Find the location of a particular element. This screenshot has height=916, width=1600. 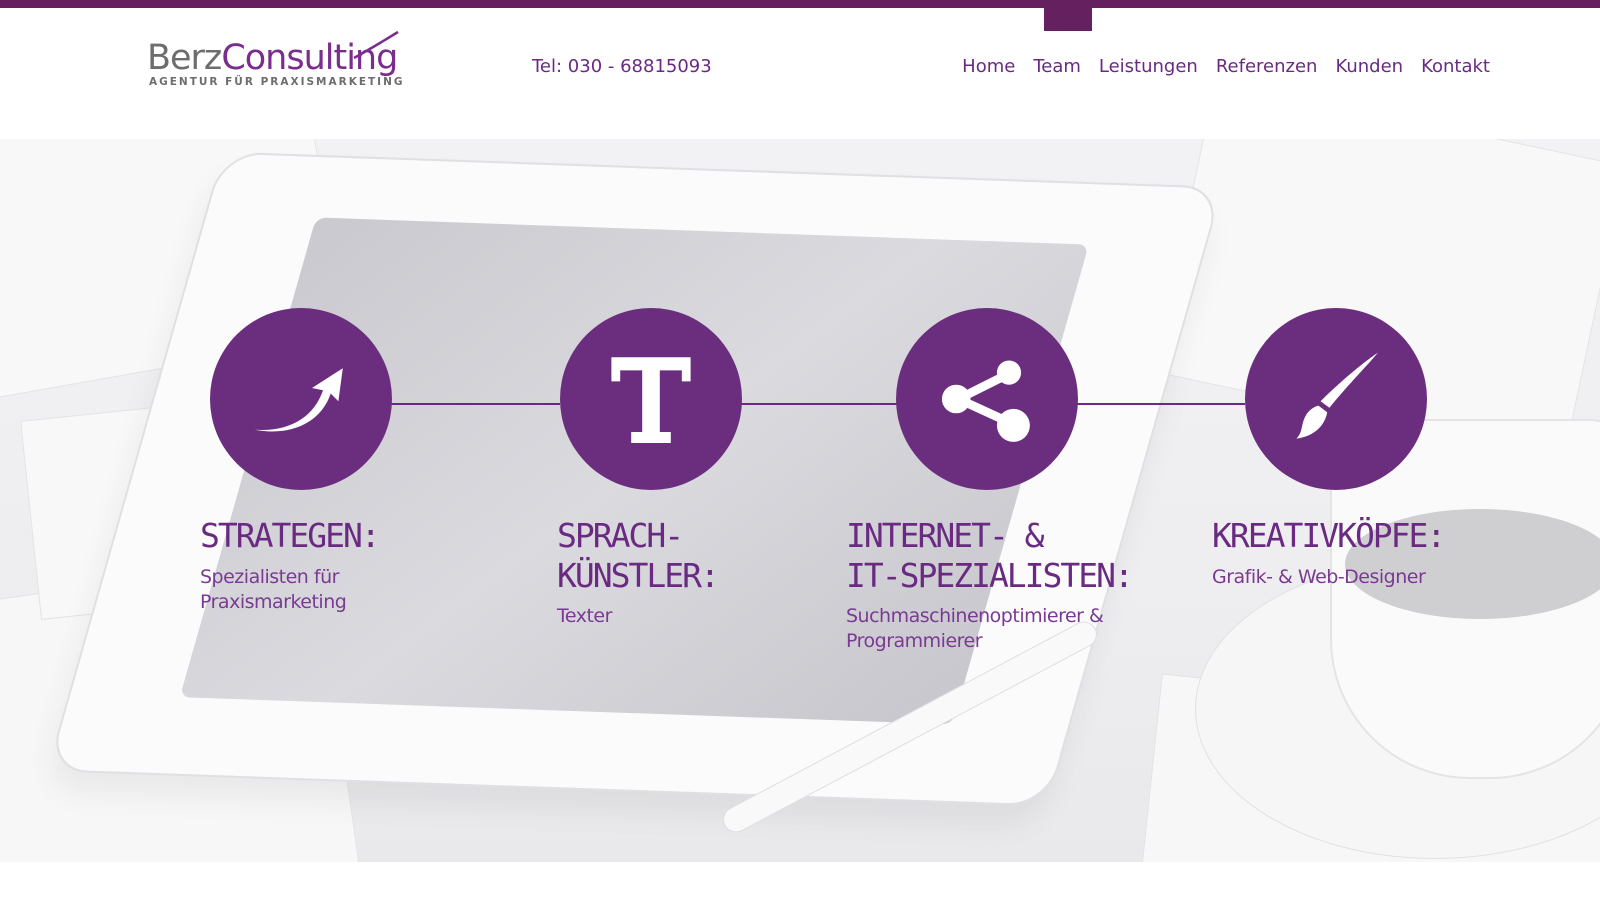

nav-referenzen: Referenzen is located at coordinates (1267, 66).